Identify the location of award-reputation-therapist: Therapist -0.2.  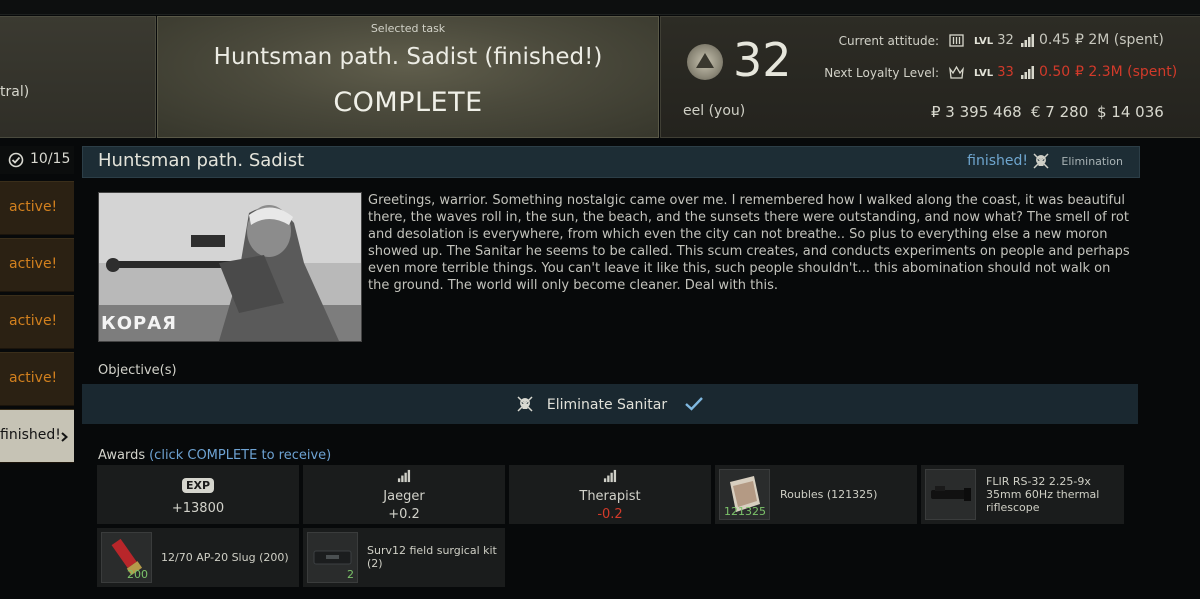
(610, 494).